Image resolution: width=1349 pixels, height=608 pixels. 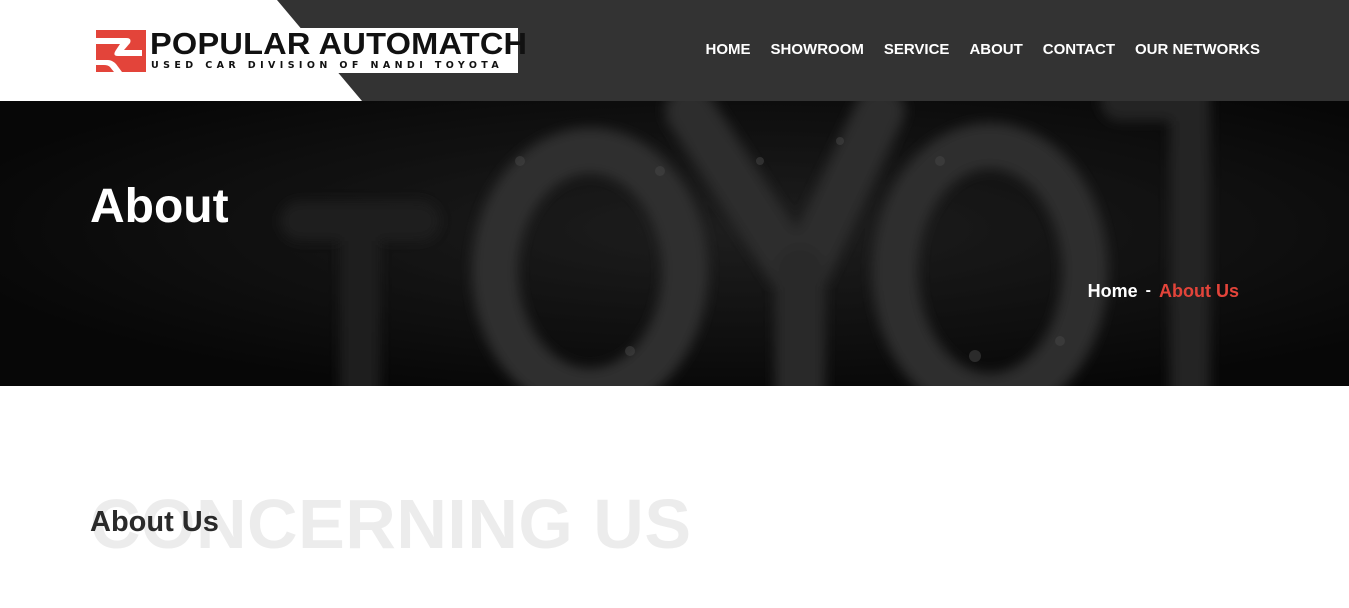 What do you see at coordinates (995, 50) in the screenshot?
I see `nav-about: ABOUT` at bounding box center [995, 50].